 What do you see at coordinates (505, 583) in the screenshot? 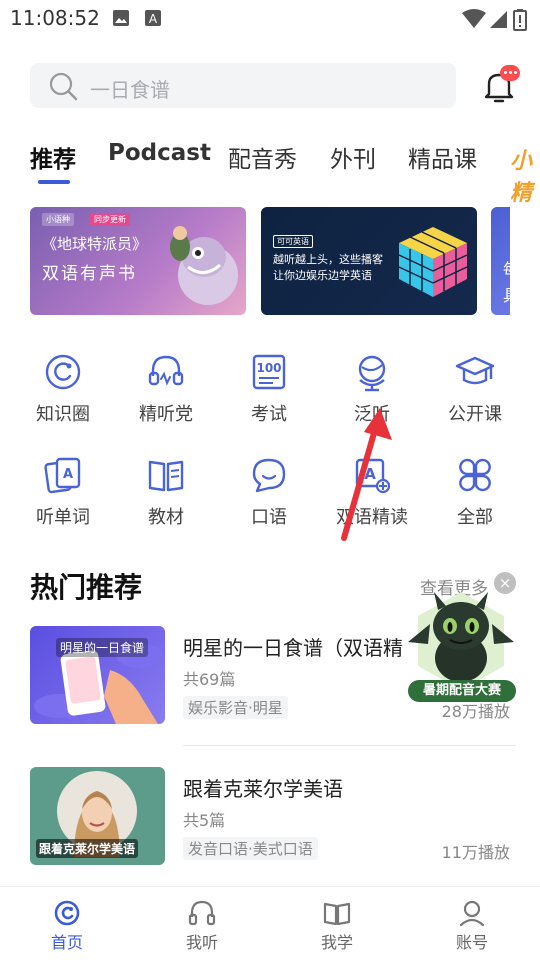
I see `close-icon: ×` at bounding box center [505, 583].